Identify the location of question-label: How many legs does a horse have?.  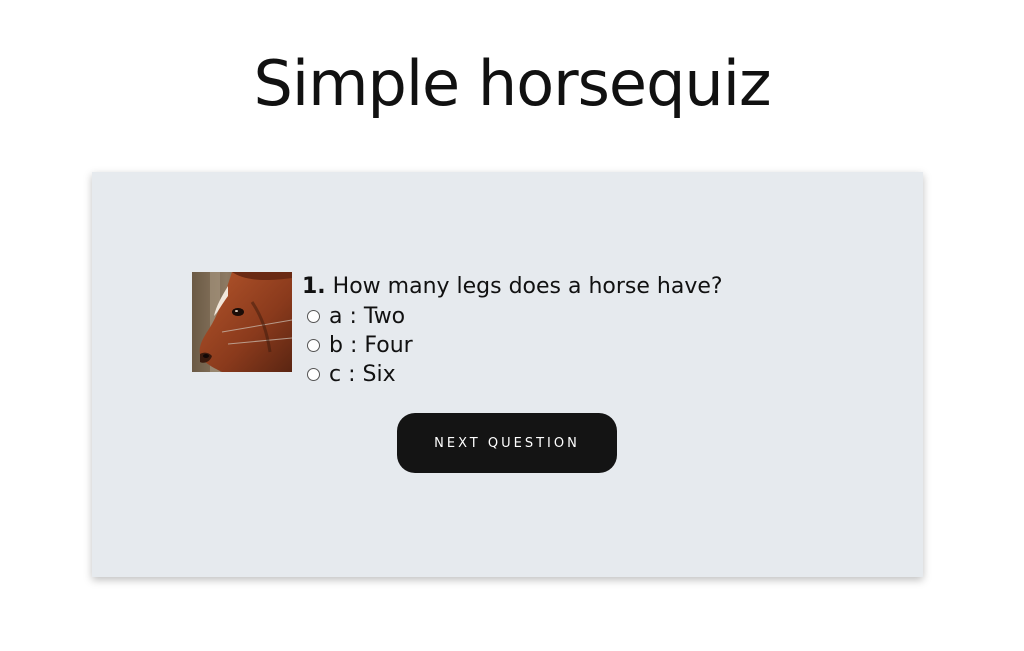
(527, 286).